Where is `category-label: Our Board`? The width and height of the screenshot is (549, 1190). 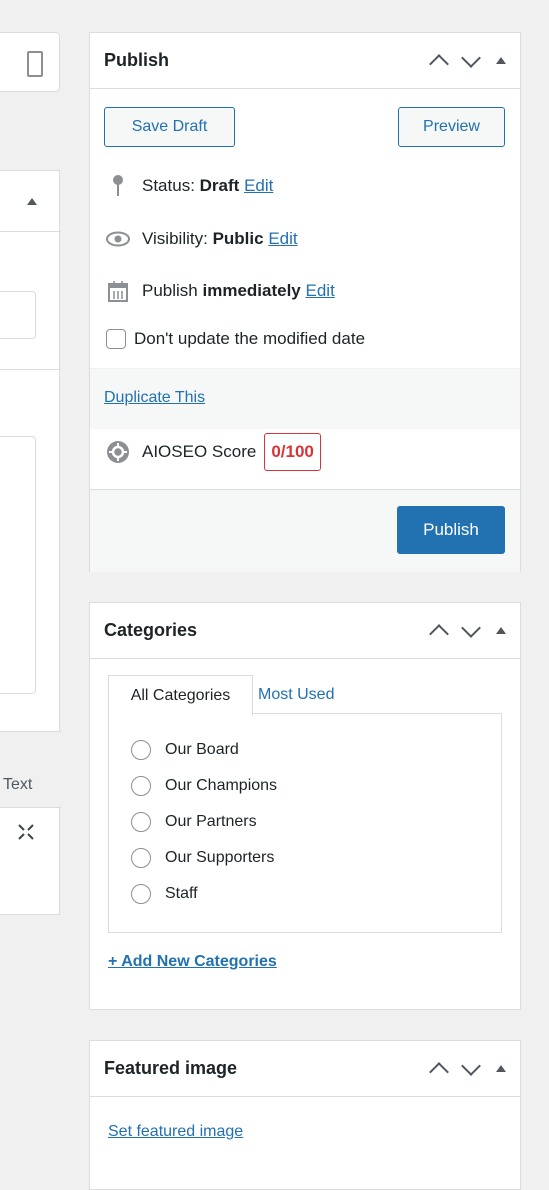
category-label: Our Board is located at coordinates (202, 749).